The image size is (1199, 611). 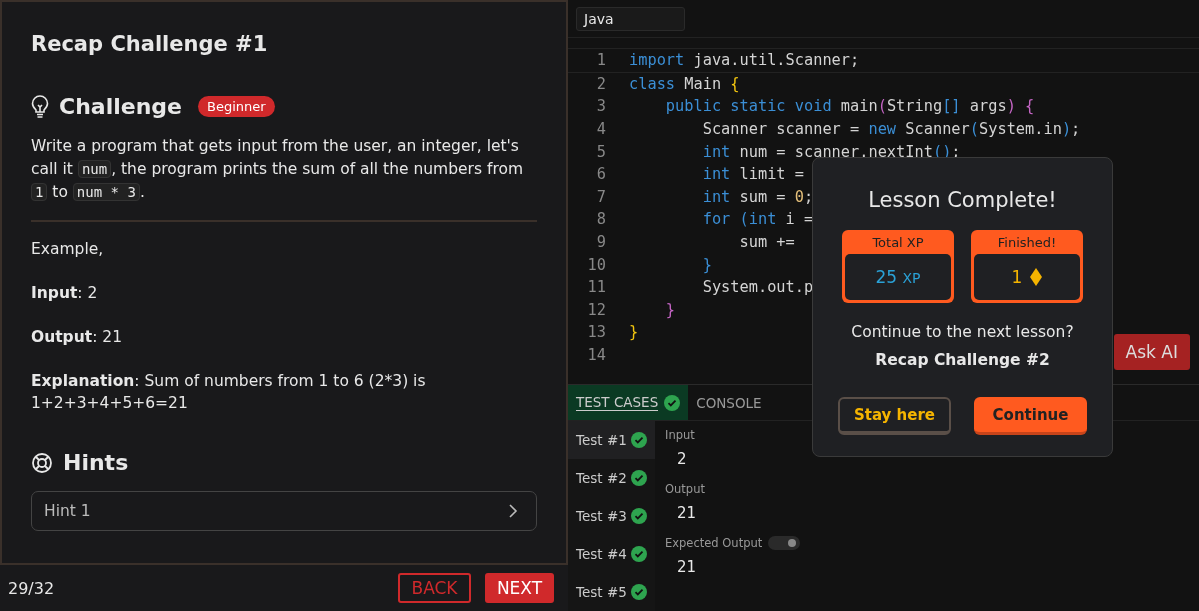 What do you see at coordinates (600, 106) in the screenshot?
I see `line-number: 3` at bounding box center [600, 106].